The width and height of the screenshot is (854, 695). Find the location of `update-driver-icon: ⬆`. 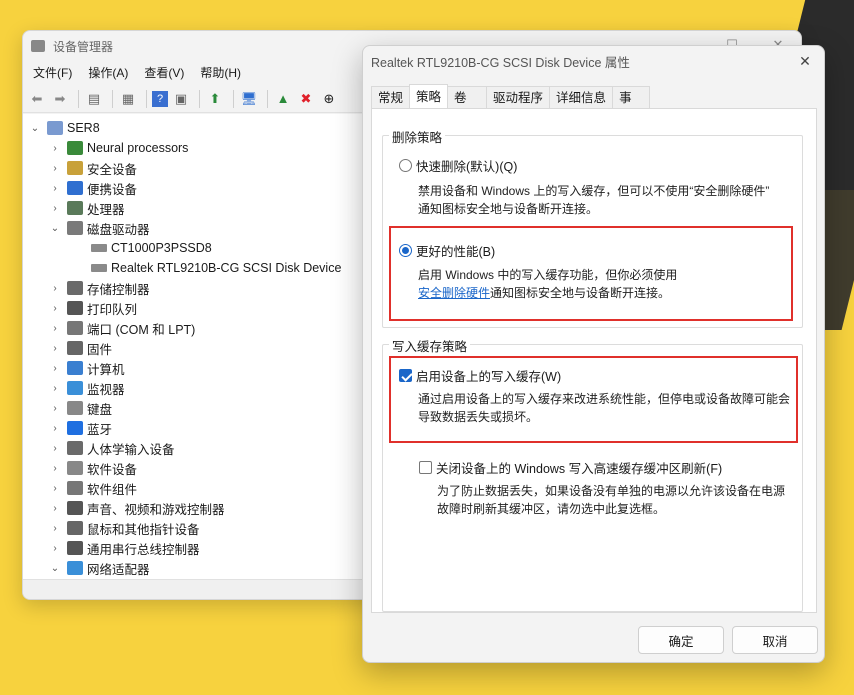

update-driver-icon: ⬆ is located at coordinates (215, 99).